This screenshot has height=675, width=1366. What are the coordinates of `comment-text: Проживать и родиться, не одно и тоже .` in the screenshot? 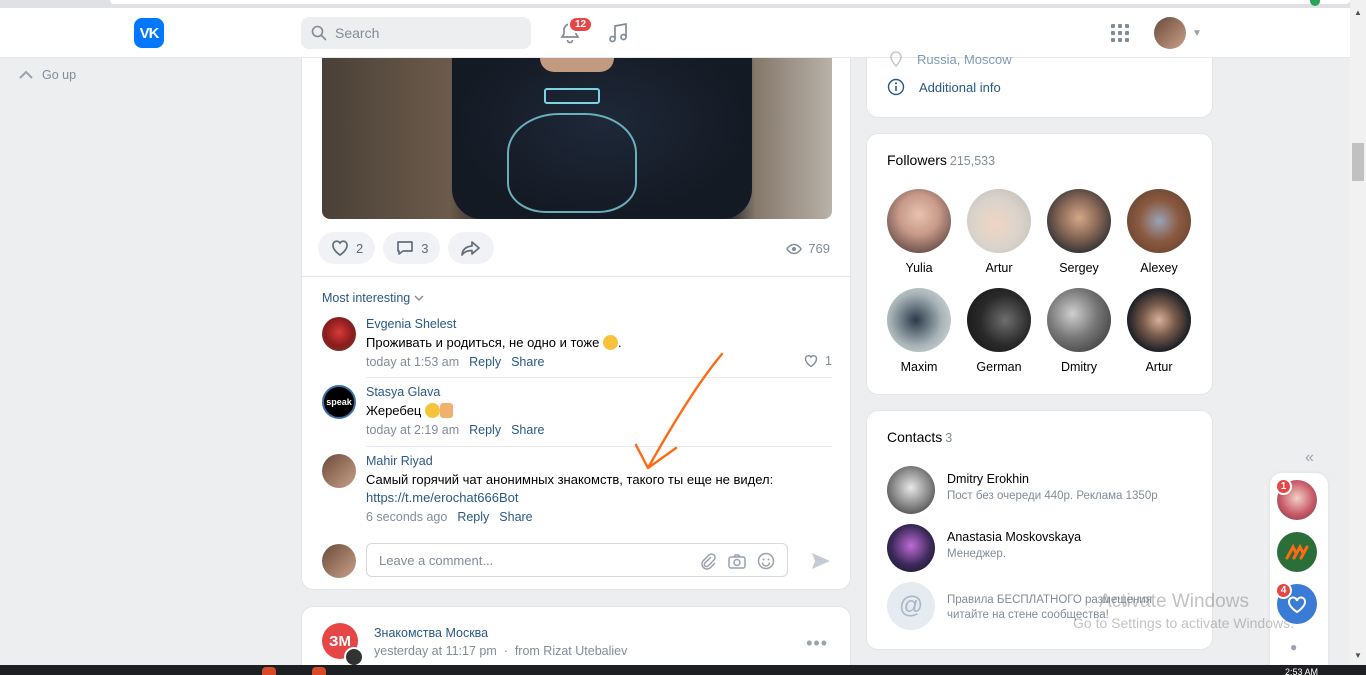 It's located at (494, 342).